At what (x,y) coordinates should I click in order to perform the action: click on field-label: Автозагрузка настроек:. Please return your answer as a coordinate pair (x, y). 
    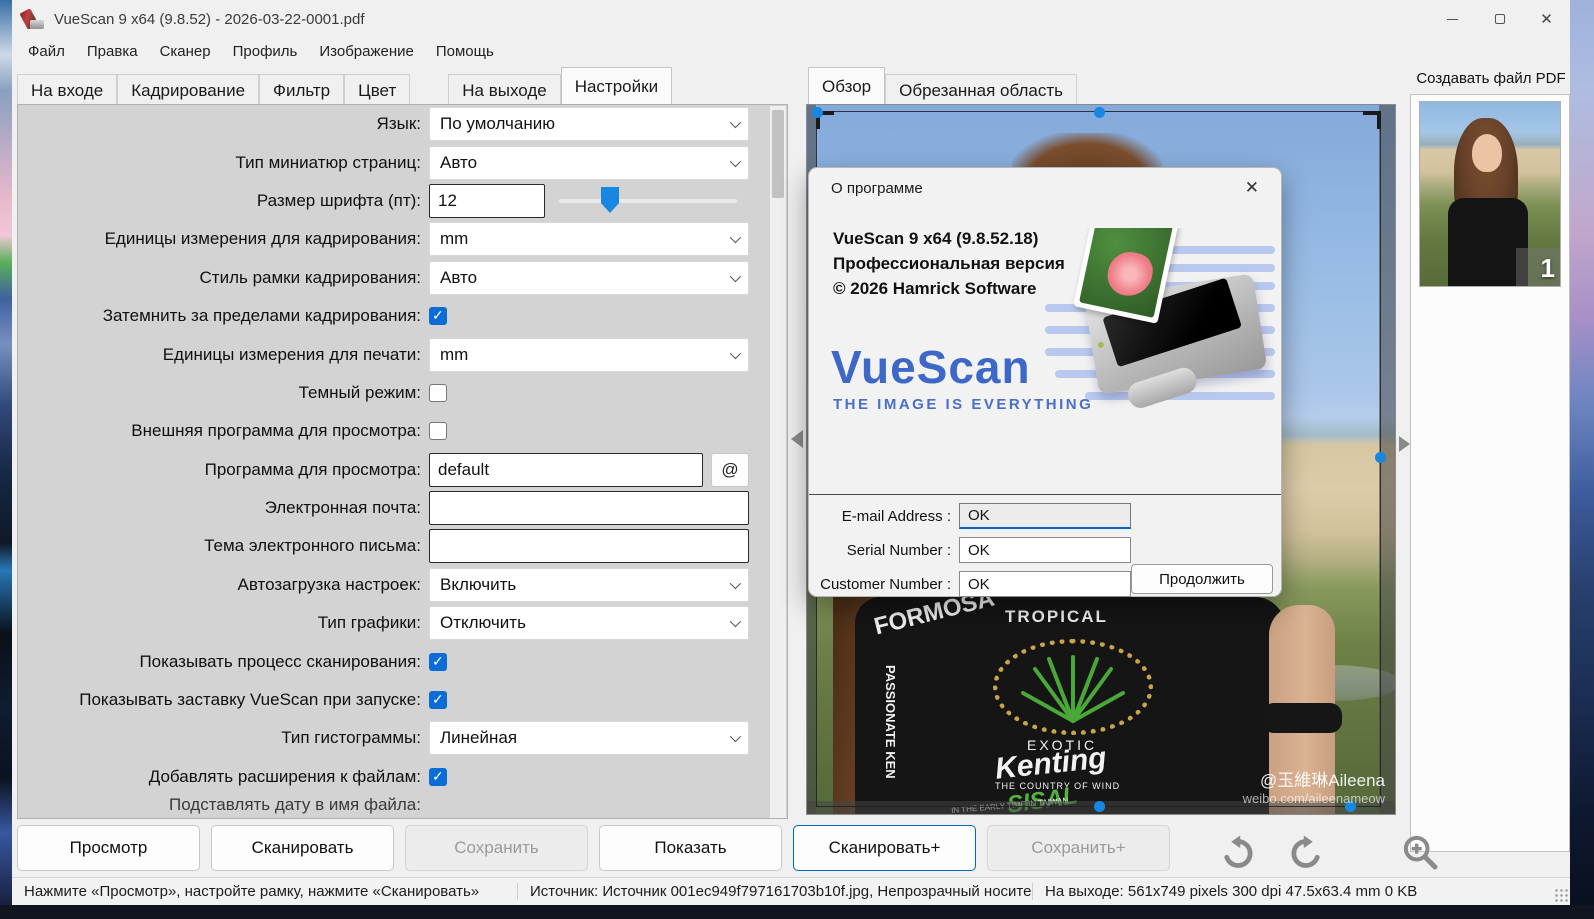
    Looking at the image, I should click on (329, 584).